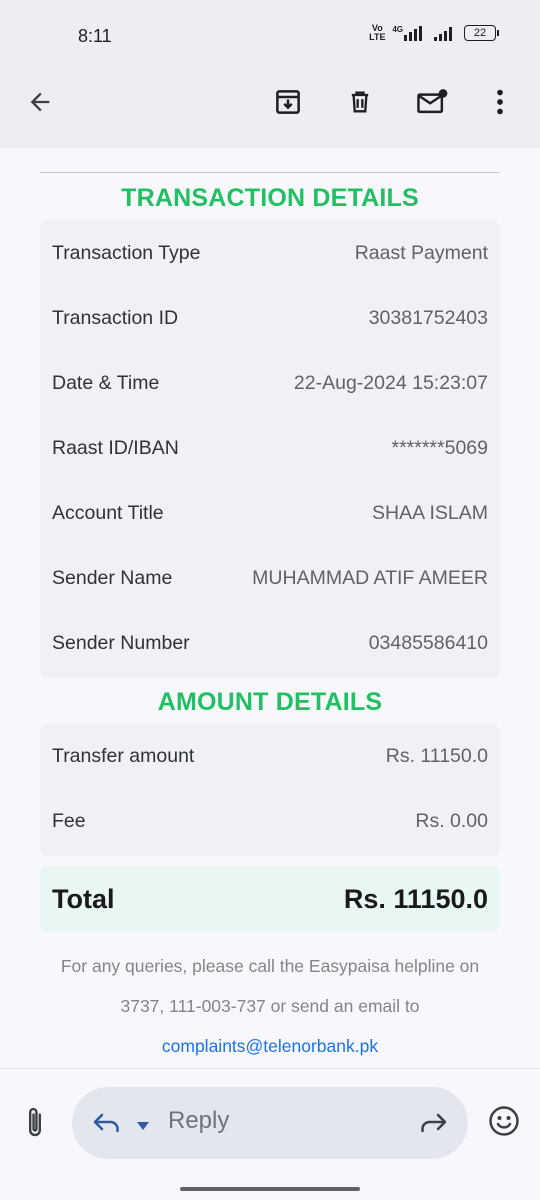 The height and width of the screenshot is (1200, 540). Describe the element at coordinates (270, 643) in the screenshot. I see `detail-row: Sender Number 03485586410` at that location.